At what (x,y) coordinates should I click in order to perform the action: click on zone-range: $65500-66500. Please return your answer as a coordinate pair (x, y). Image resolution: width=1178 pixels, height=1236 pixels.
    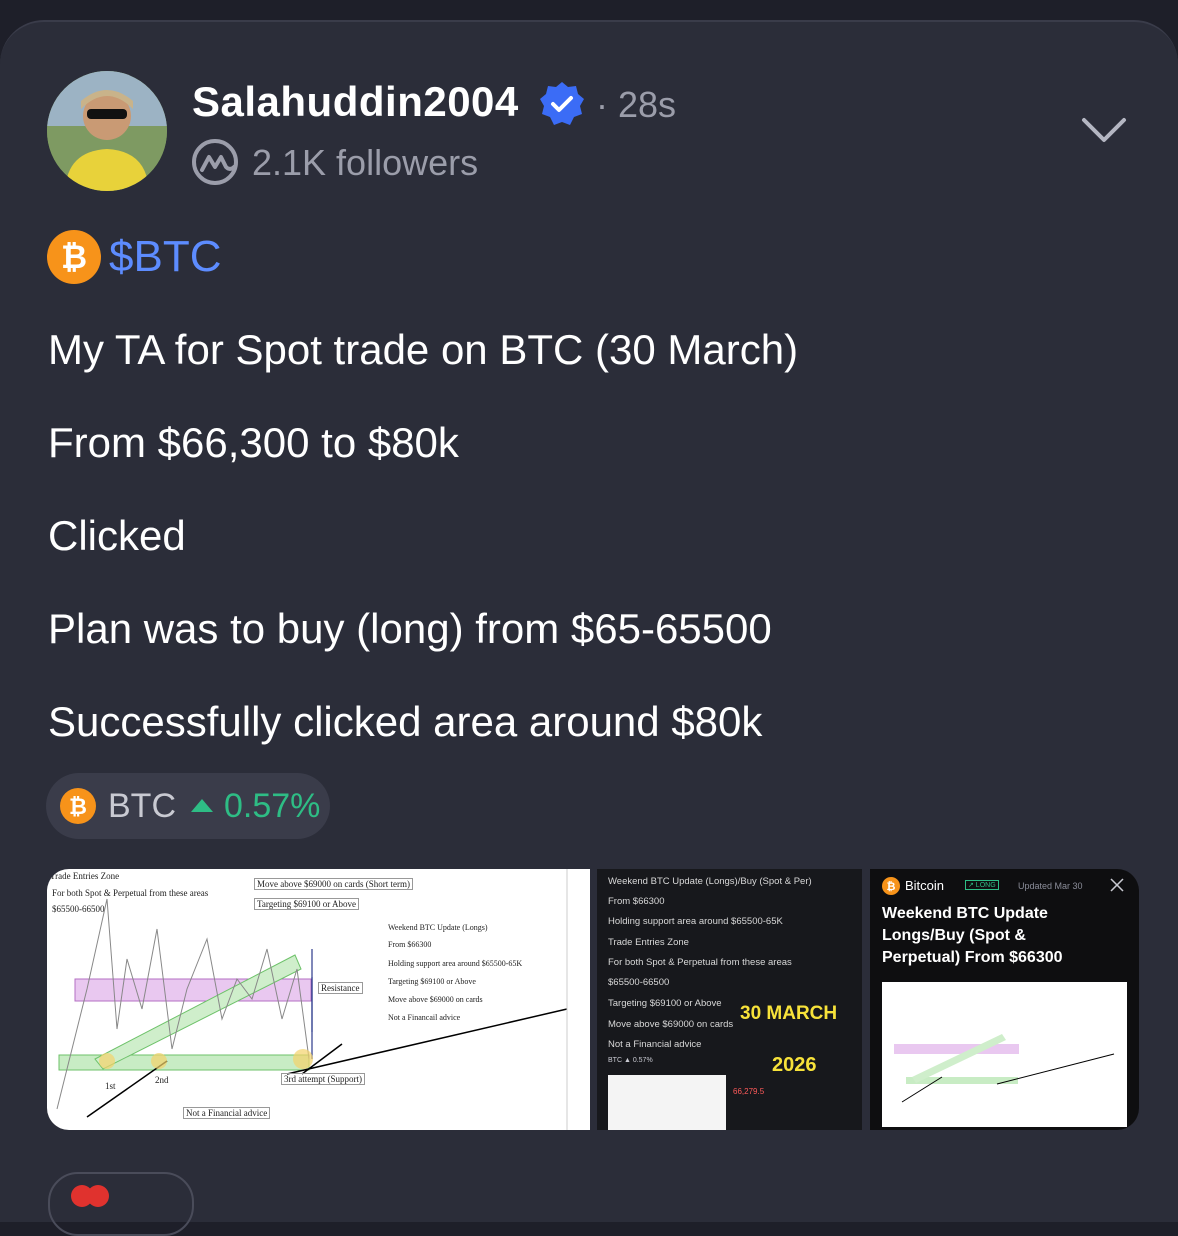
    Looking at the image, I should click on (78, 909).